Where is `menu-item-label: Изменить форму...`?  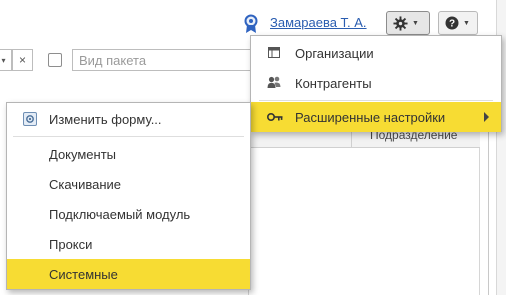
menu-item-label: Изменить форму... is located at coordinates (105, 119).